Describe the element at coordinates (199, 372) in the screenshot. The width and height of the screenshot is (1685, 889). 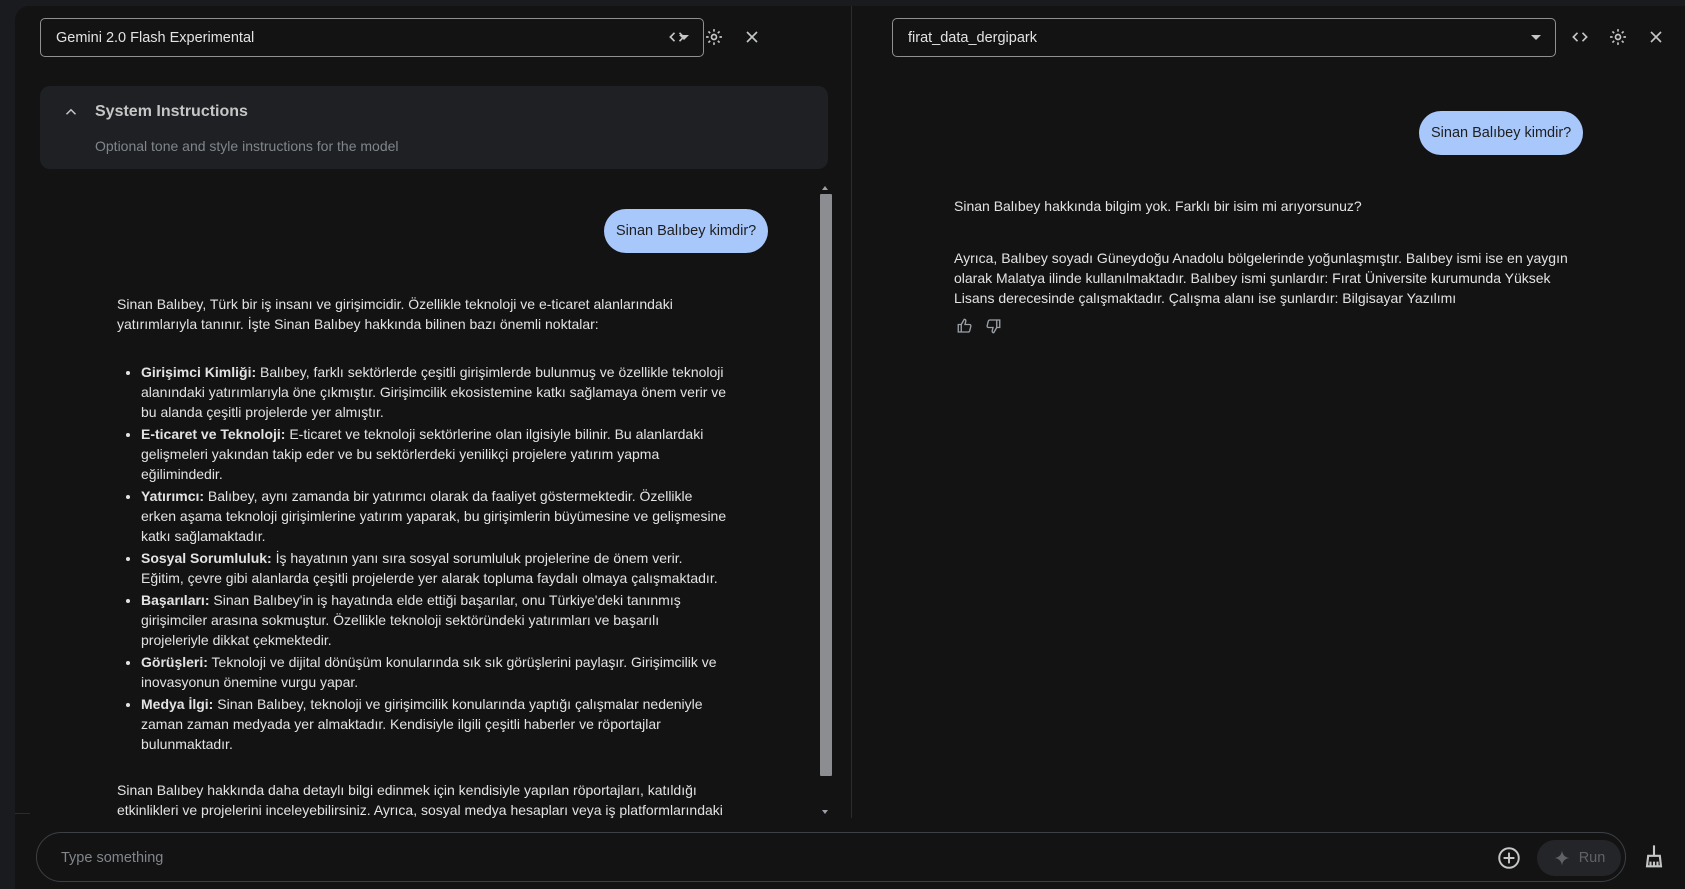
I see `list-item-title: Girişimci Kimliği:` at that location.